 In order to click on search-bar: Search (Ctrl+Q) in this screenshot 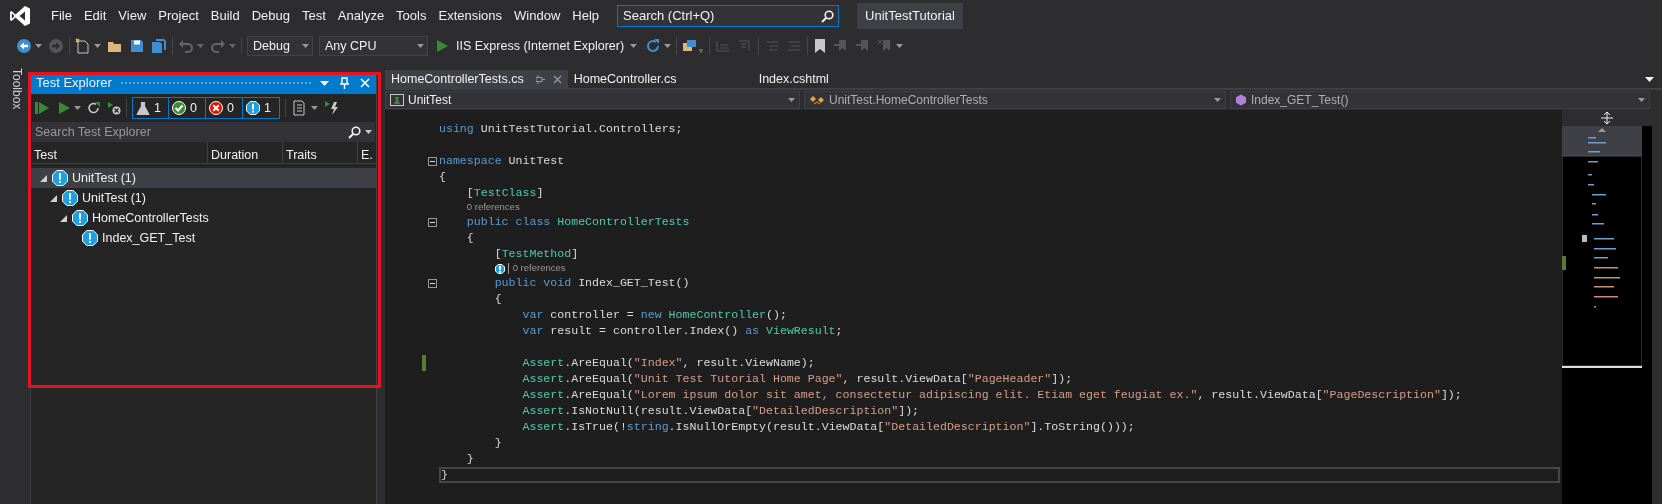, I will do `click(728, 16)`.